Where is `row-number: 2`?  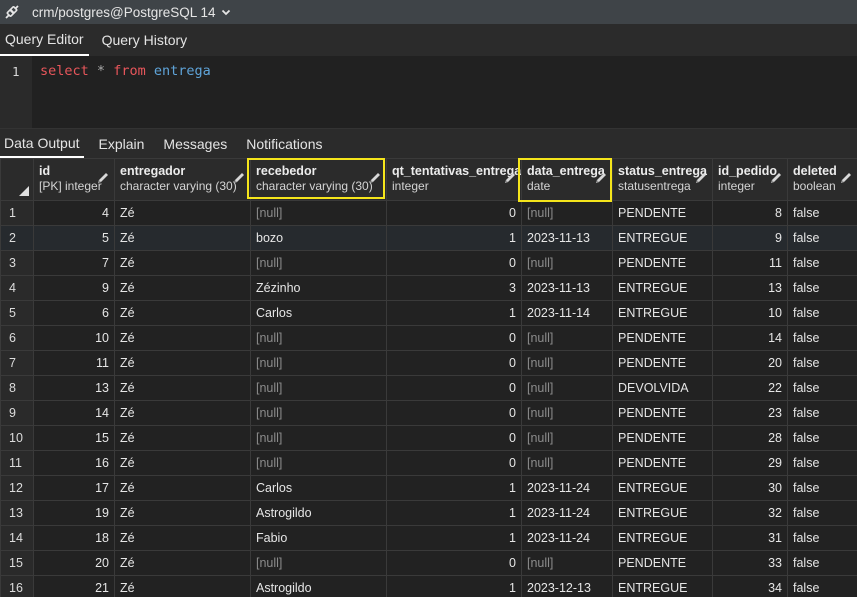 row-number: 2 is located at coordinates (17, 238).